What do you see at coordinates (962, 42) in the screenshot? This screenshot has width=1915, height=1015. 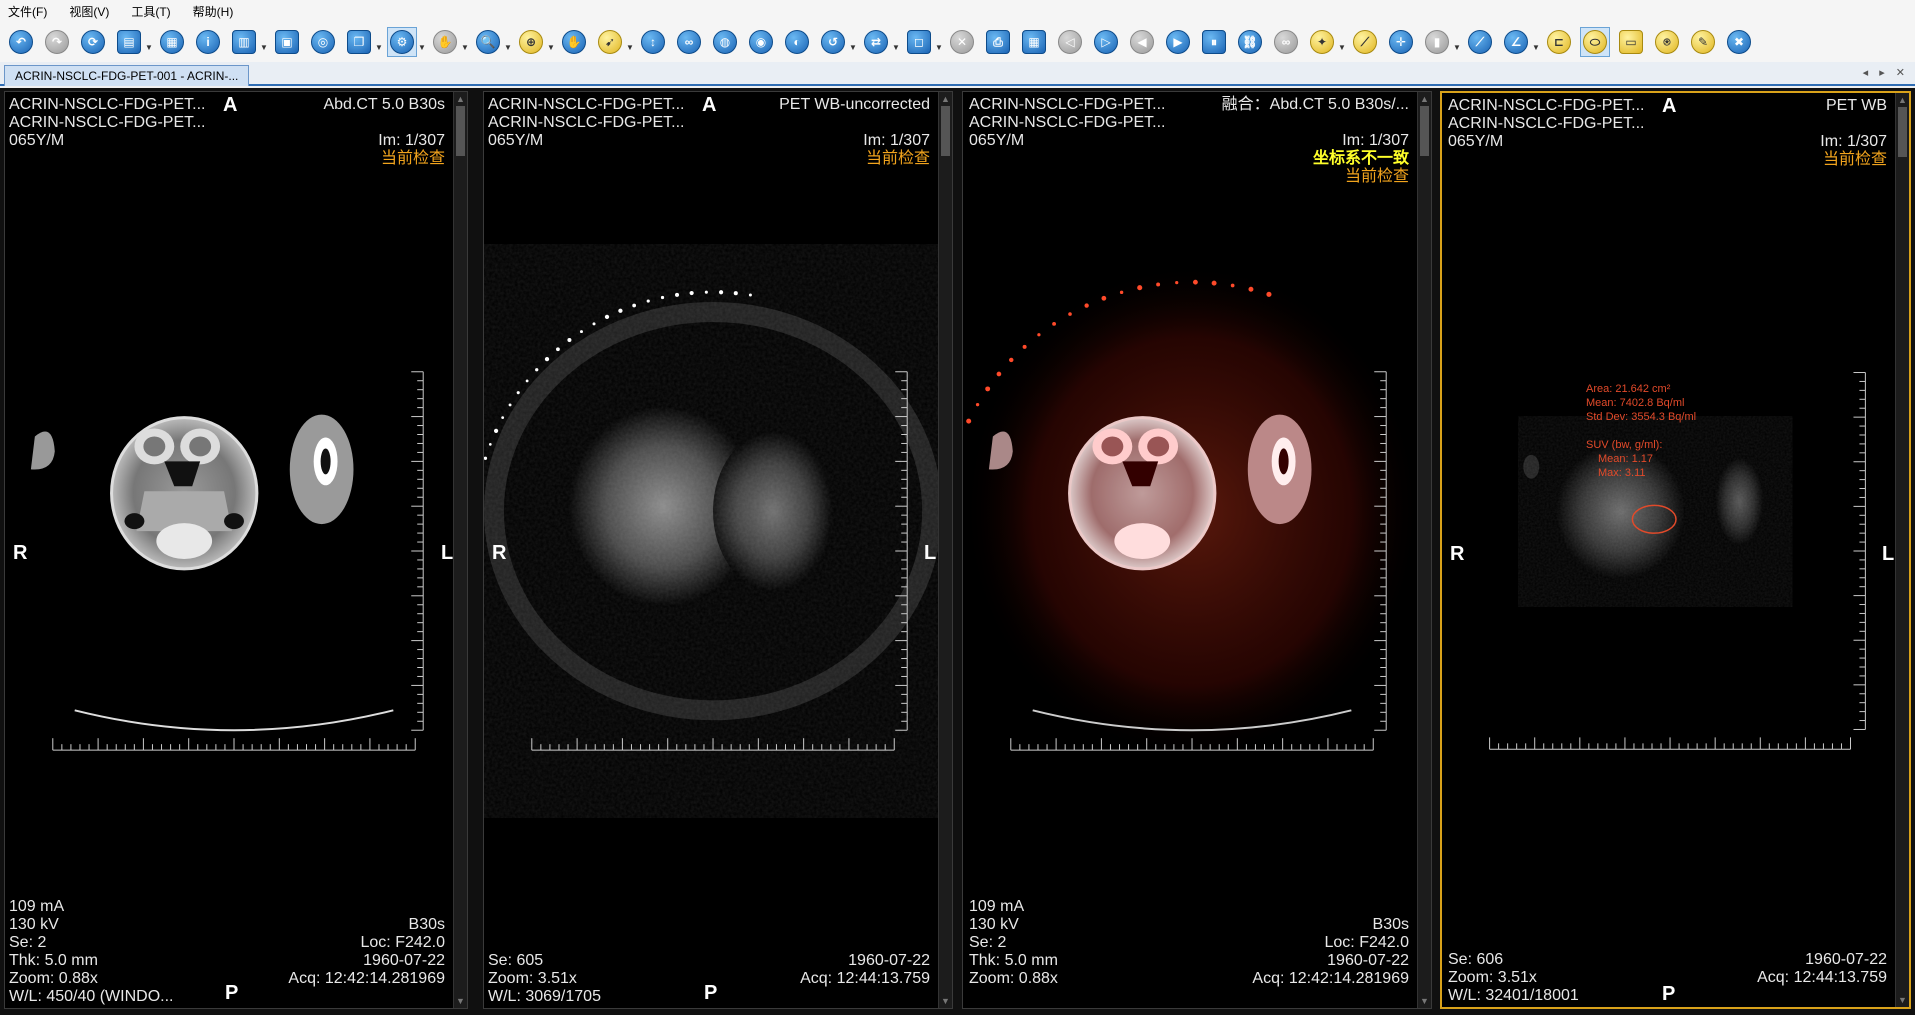 I see `close-button: ✕` at bounding box center [962, 42].